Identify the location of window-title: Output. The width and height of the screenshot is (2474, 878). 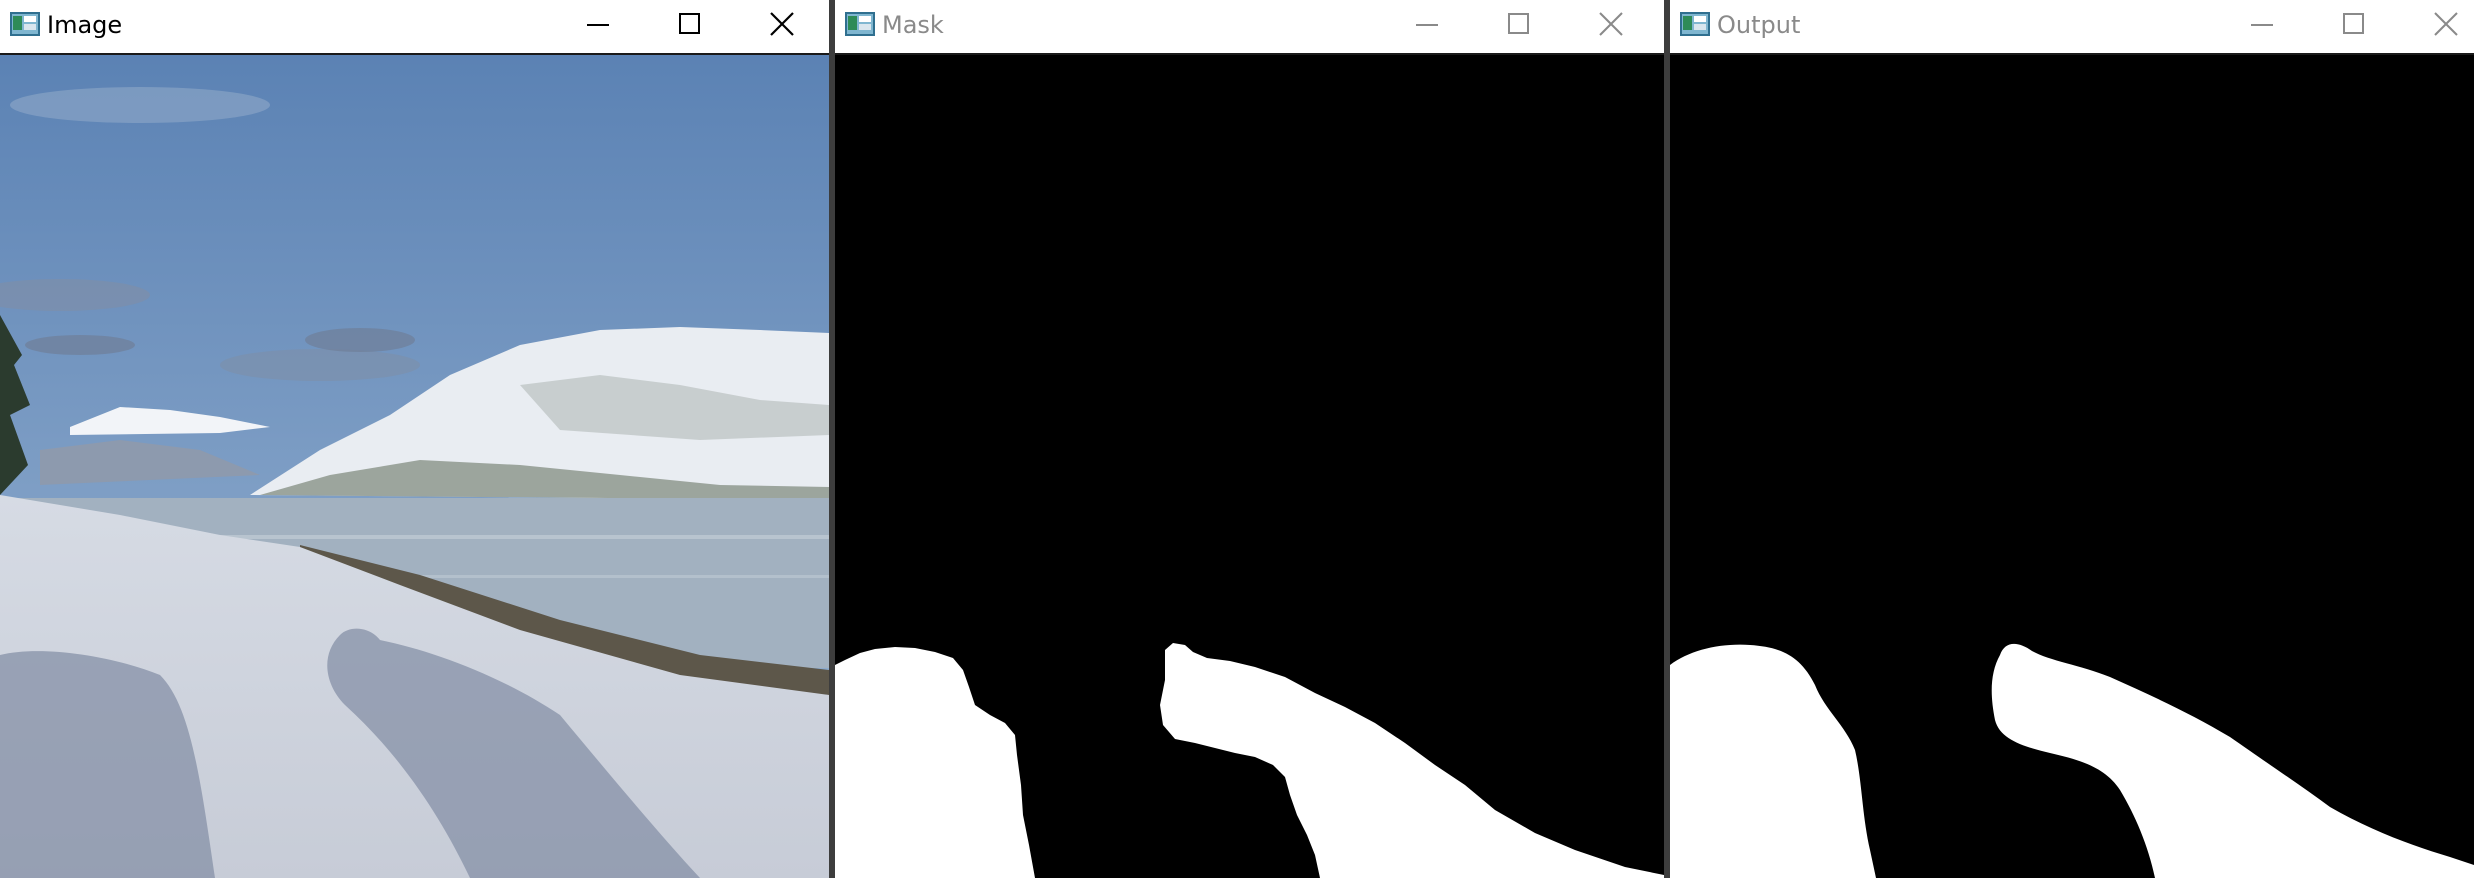
(1759, 25).